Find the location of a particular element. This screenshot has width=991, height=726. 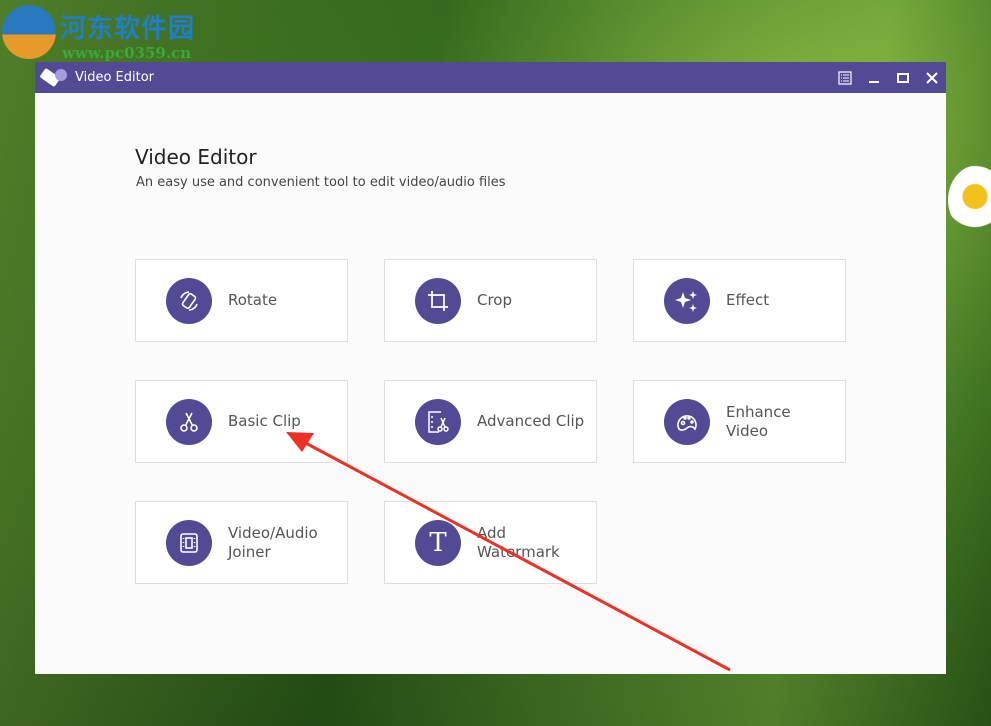

tool-video-audio-joiner: Video/Audio Joiner is located at coordinates (241, 542).